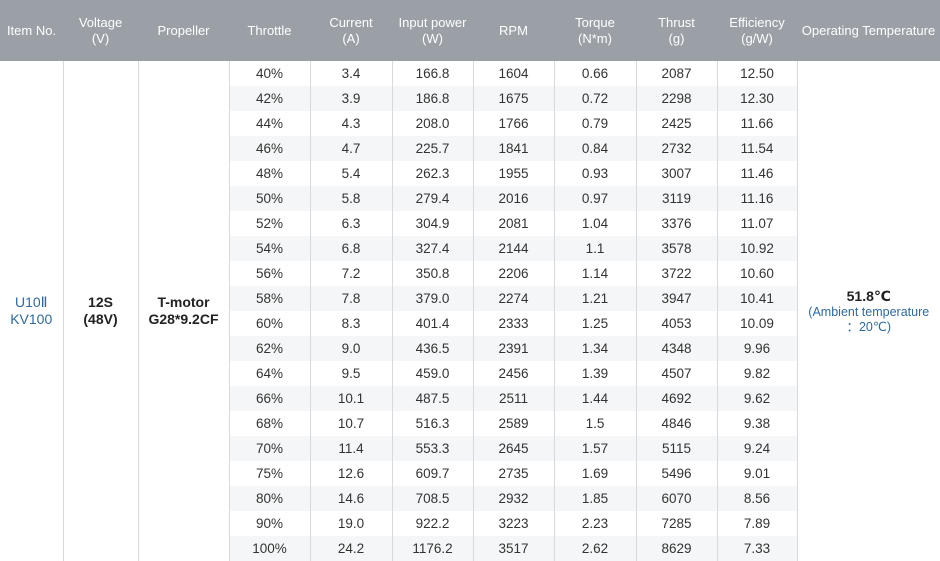  What do you see at coordinates (676, 173) in the screenshot?
I see `thrust-cell: 3007` at bounding box center [676, 173].